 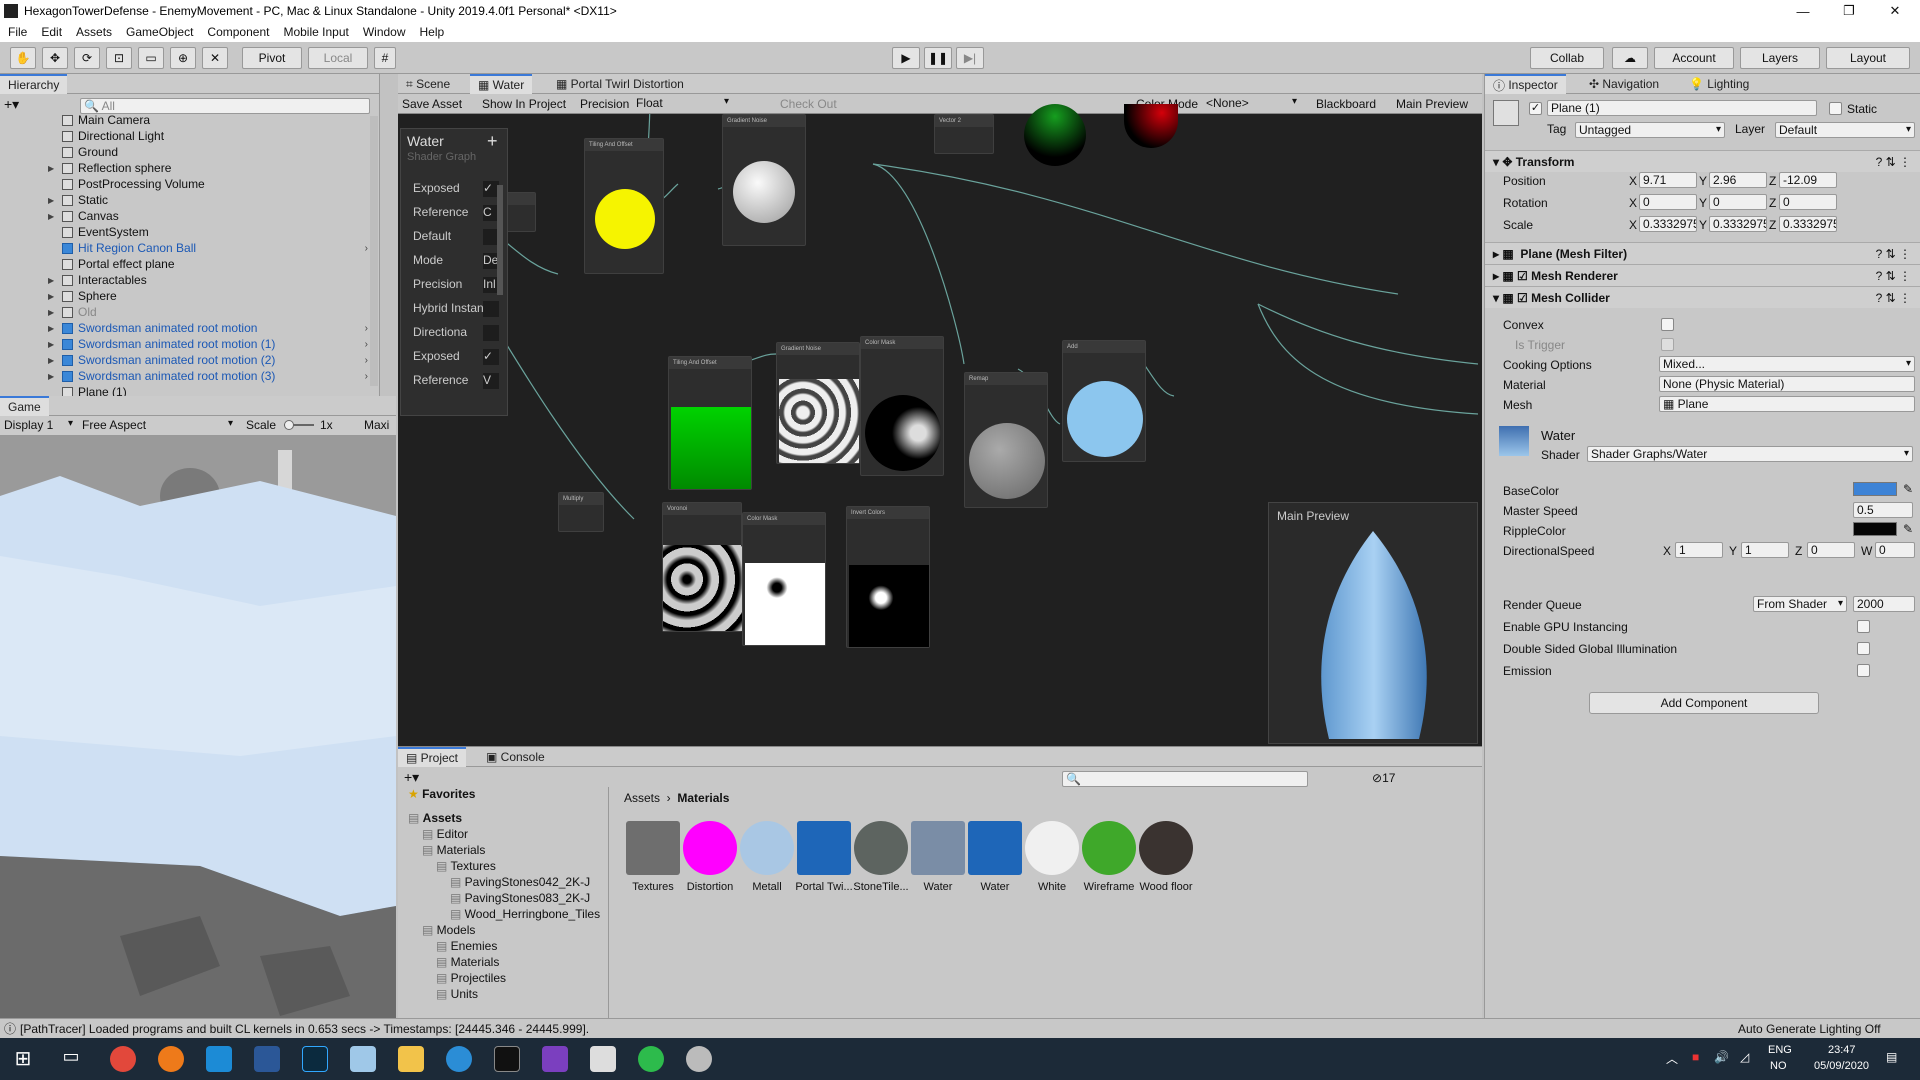 I want to click on network-icon: ◿, so click(x=1744, y=1057).